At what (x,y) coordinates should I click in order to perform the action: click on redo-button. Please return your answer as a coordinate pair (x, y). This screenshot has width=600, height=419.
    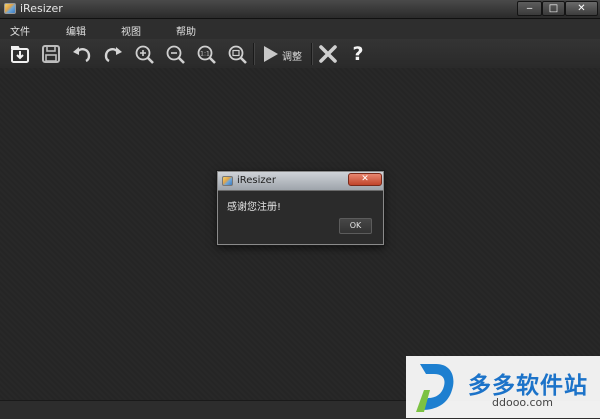
    Looking at the image, I should click on (113, 54).